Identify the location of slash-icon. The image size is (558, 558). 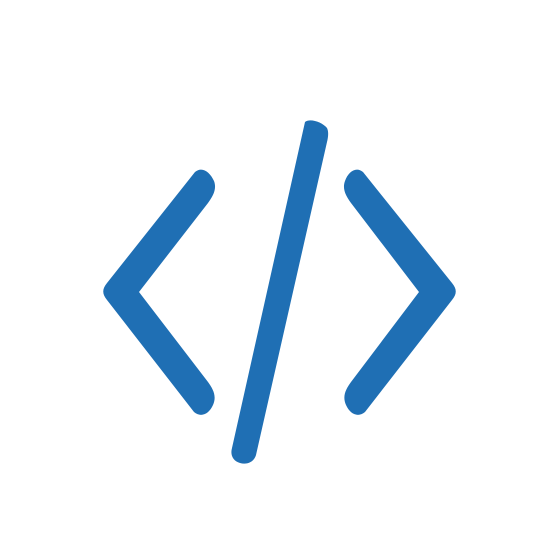
(280, 292).